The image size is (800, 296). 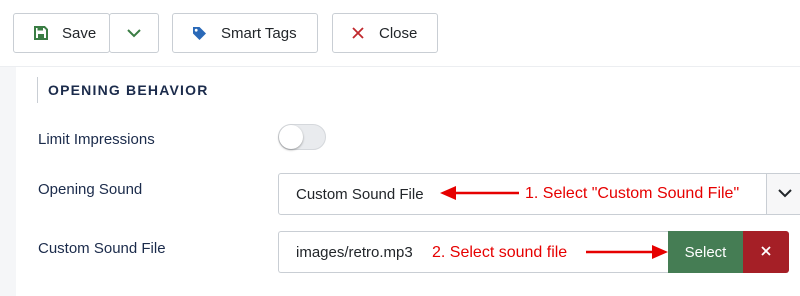 I want to click on save-options-dropdown-button, so click(x=134, y=33).